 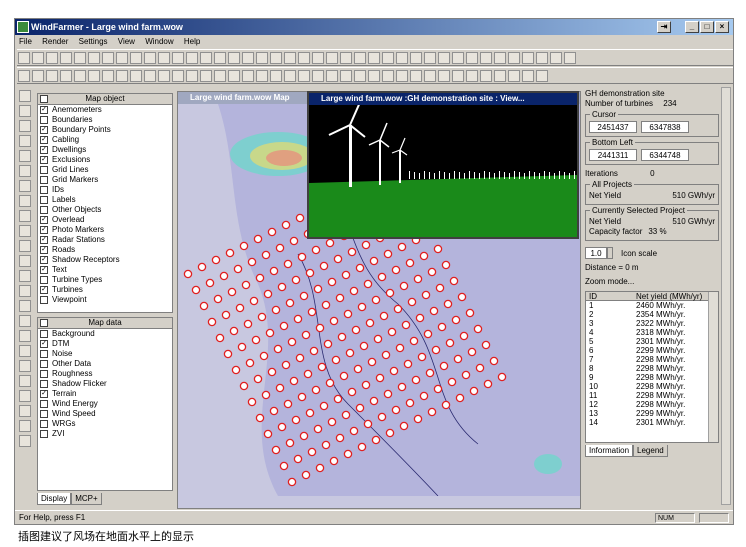 I want to click on view-icon, so click(x=500, y=76).